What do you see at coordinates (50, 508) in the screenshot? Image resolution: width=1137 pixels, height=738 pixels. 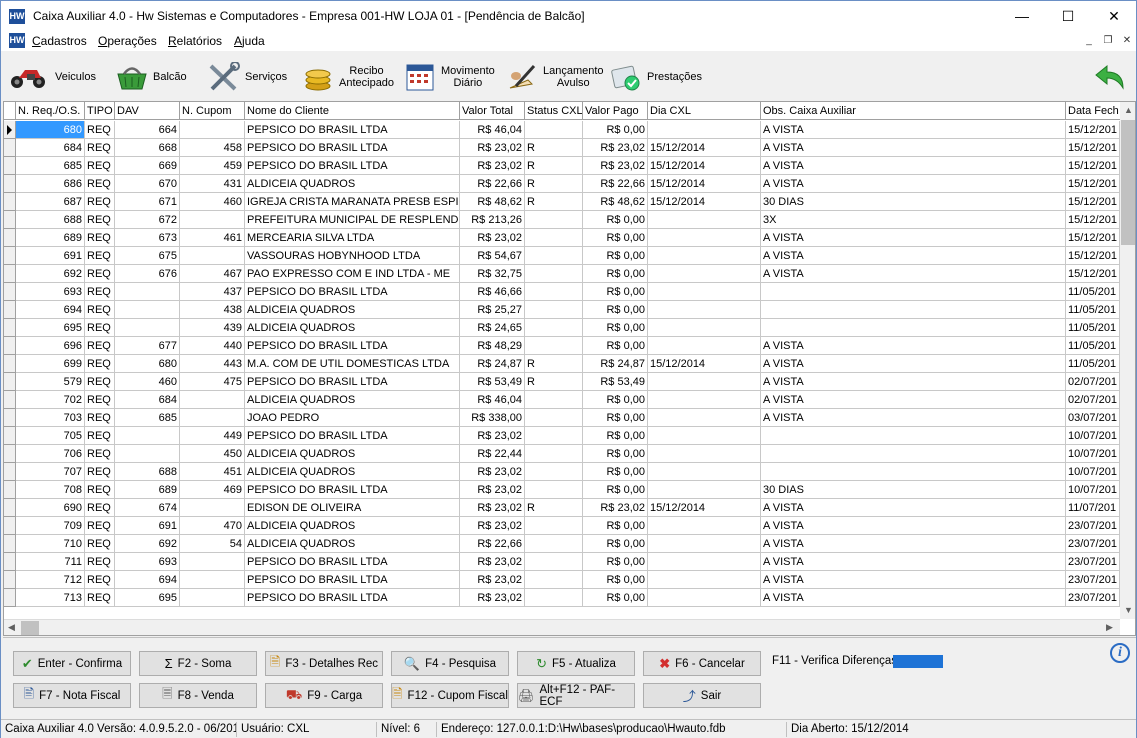 I see `cell-req: 690` at bounding box center [50, 508].